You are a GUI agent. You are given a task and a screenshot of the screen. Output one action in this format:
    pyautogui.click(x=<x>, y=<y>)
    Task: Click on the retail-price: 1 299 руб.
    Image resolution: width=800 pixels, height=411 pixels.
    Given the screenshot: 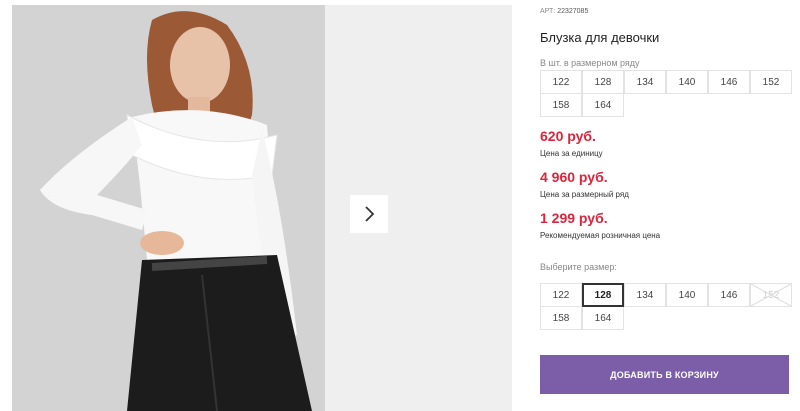 What is the action you would take?
    pyautogui.click(x=574, y=218)
    